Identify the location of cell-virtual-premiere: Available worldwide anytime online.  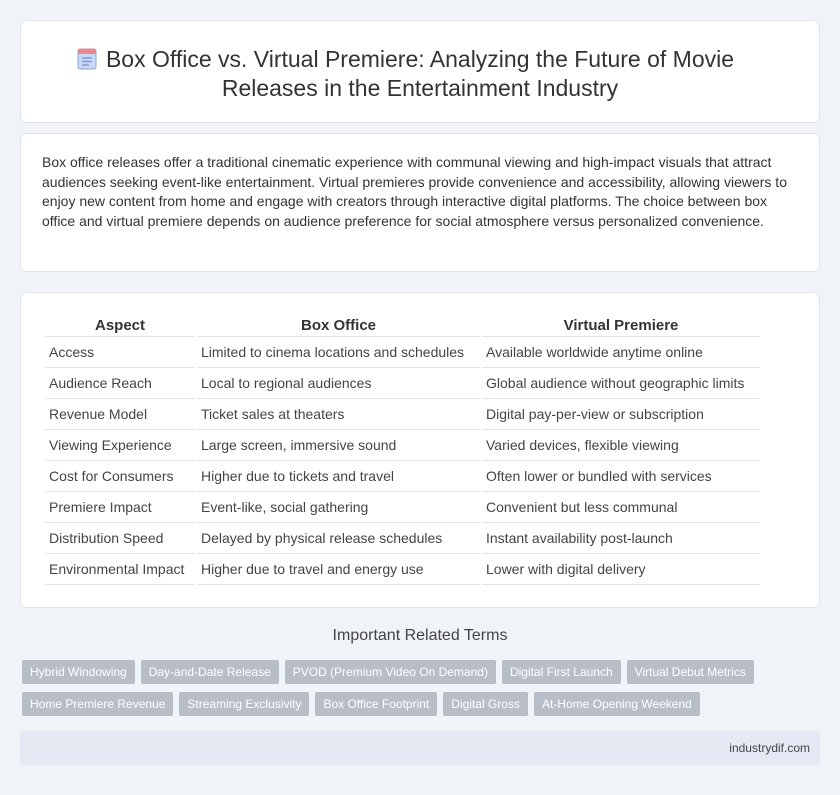
(621, 352).